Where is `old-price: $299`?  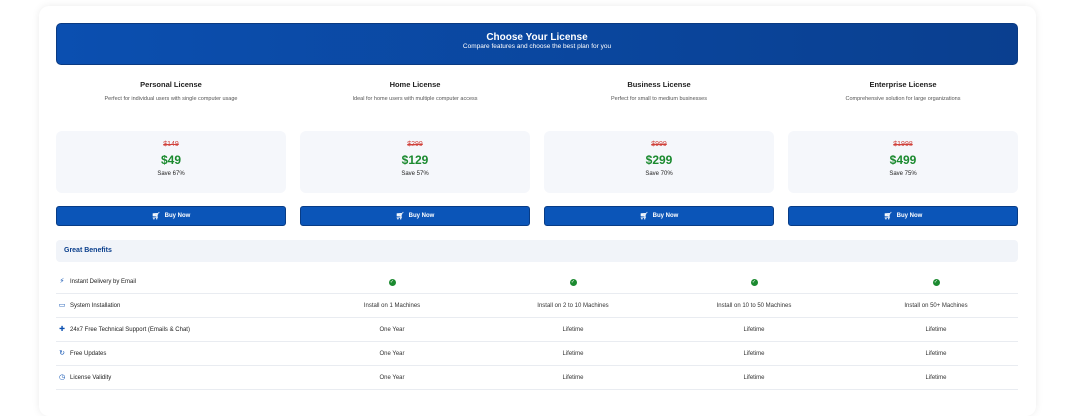 old-price: $299 is located at coordinates (415, 144).